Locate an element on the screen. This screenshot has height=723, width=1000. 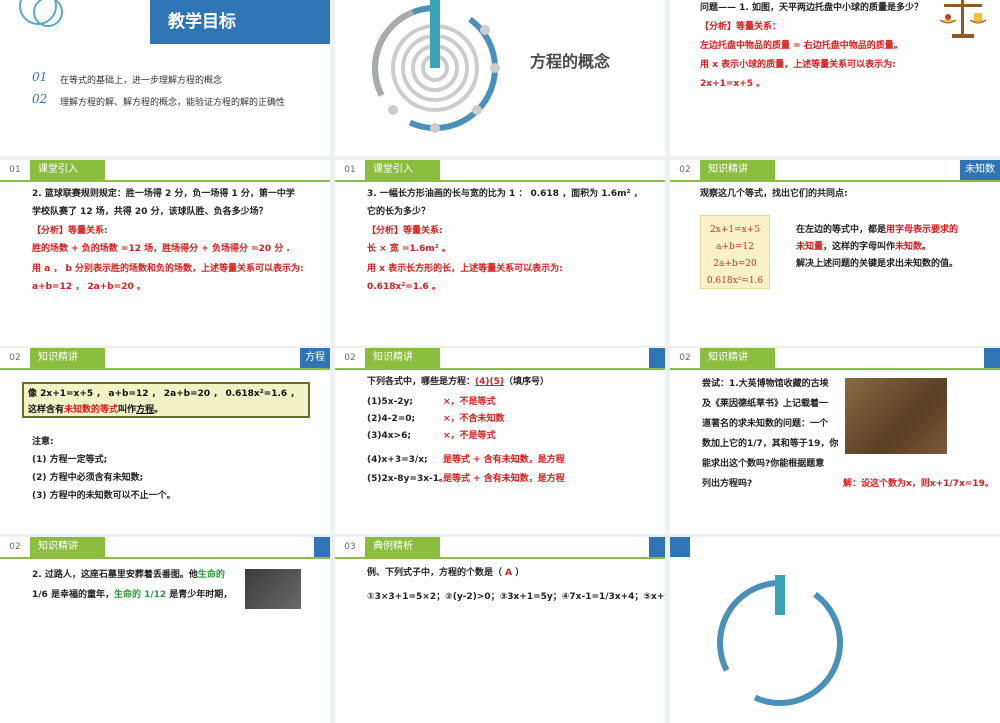
note-item-3: (3) 方程中的未知数可以不止一个。 is located at coordinates (104, 496).